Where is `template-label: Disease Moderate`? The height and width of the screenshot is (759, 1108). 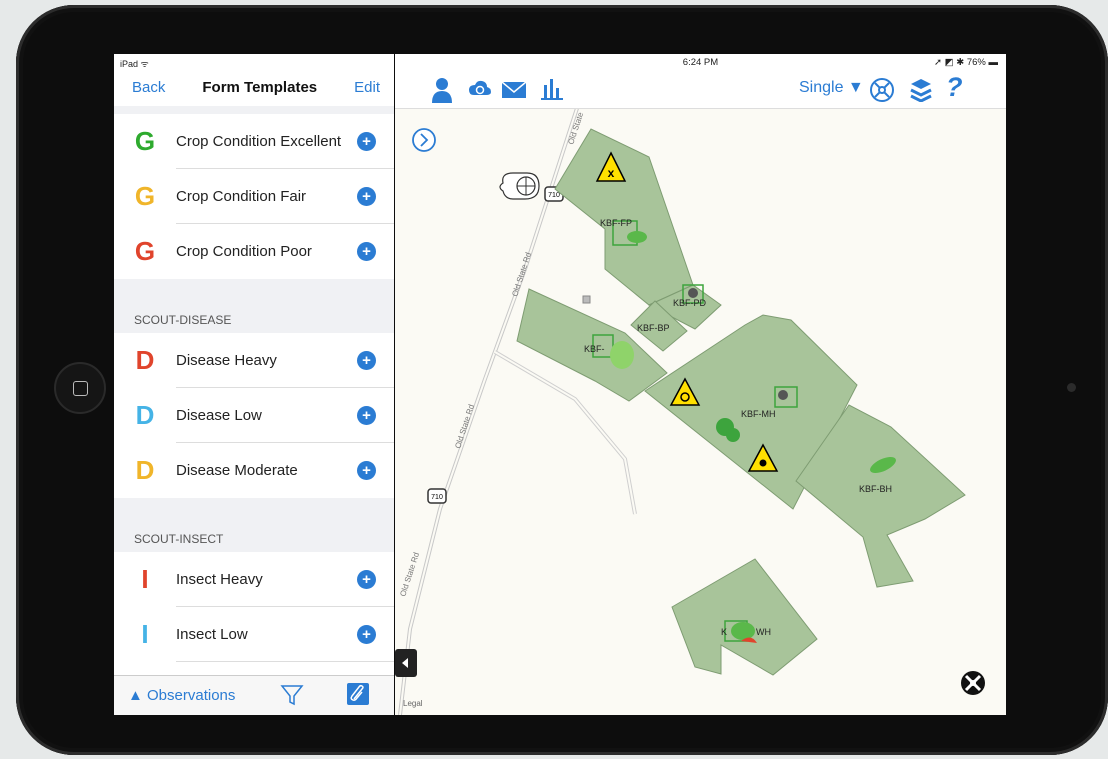 template-label: Disease Moderate is located at coordinates (237, 470).